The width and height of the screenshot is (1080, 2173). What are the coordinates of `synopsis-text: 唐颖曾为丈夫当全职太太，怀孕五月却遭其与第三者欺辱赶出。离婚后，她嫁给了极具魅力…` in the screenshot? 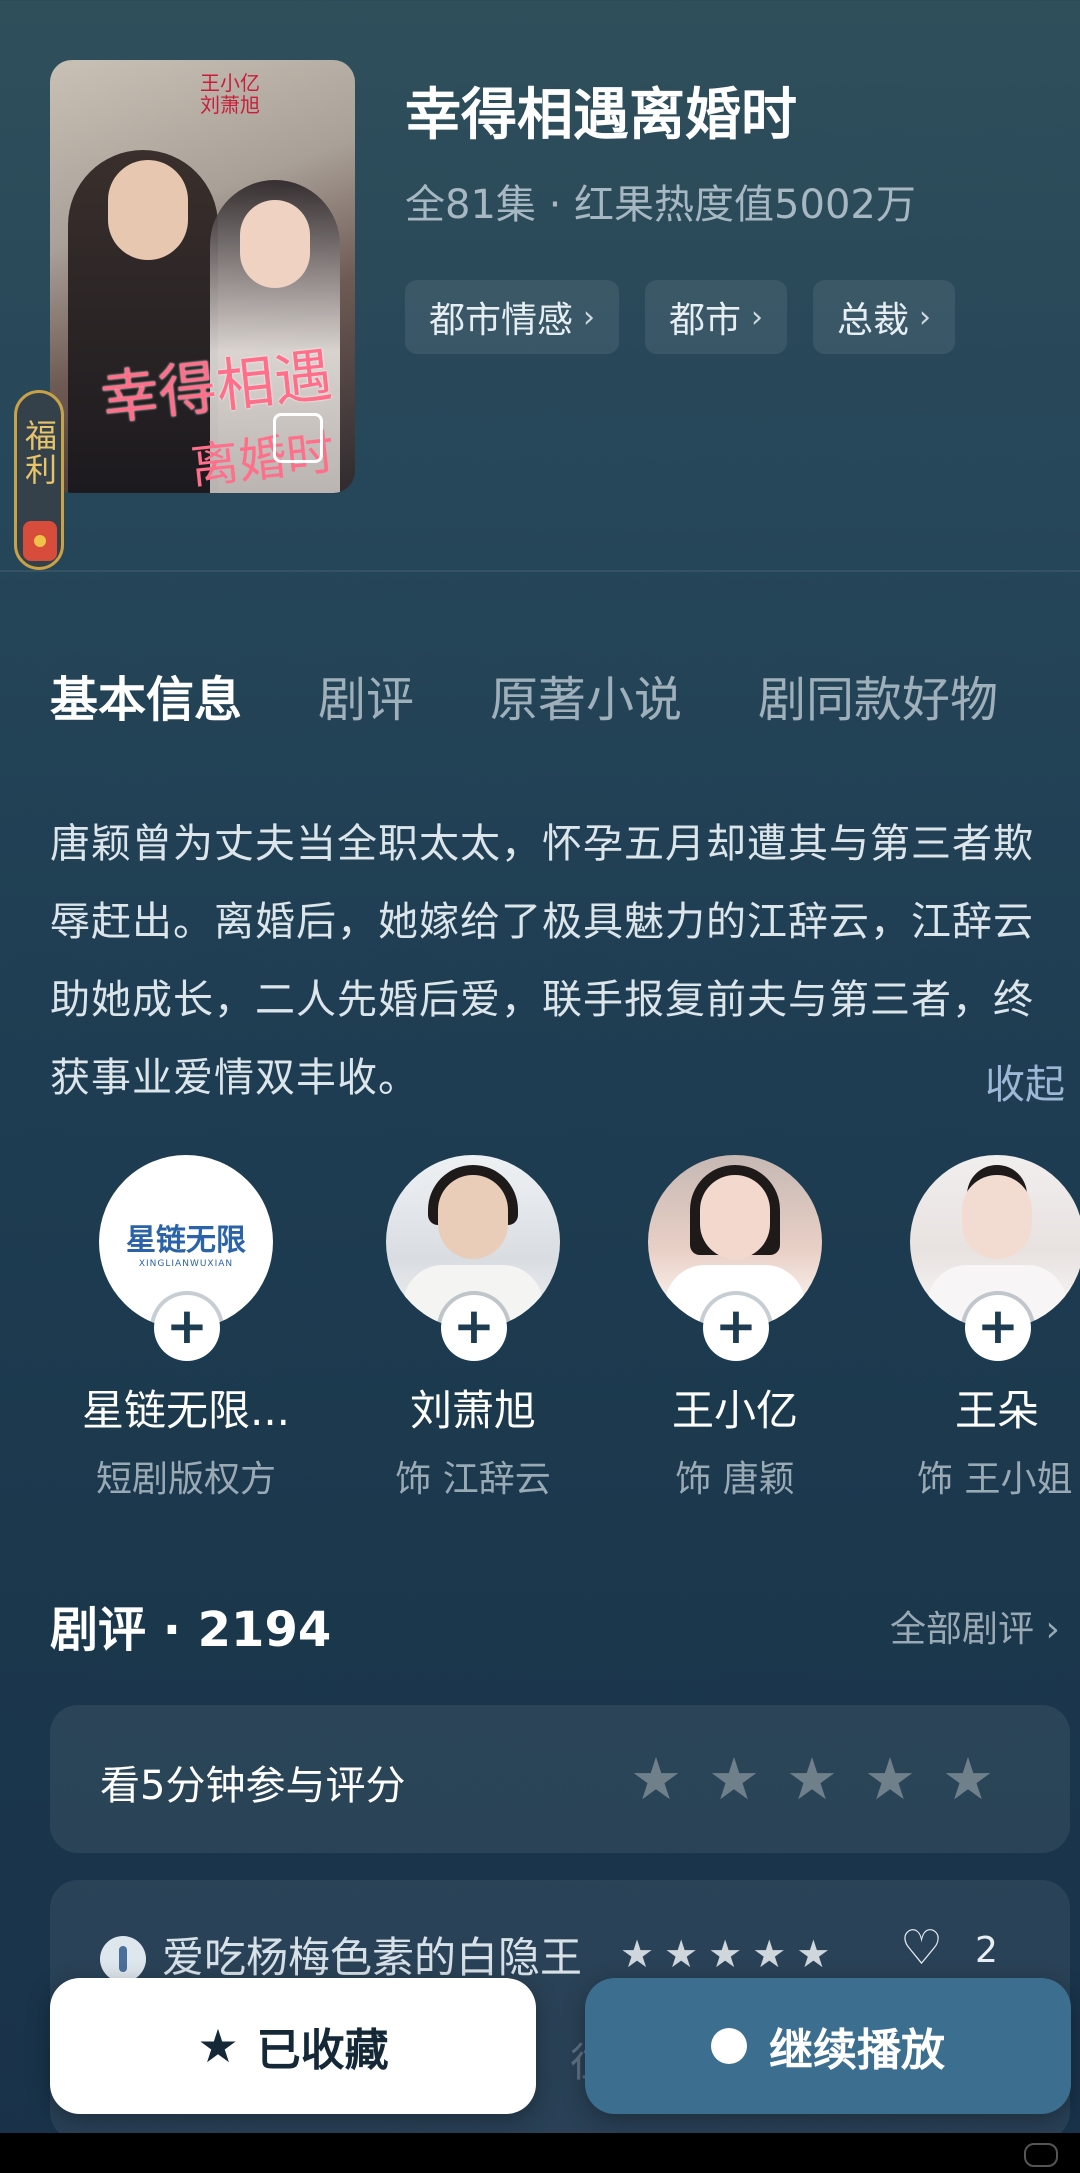 It's located at (542, 961).